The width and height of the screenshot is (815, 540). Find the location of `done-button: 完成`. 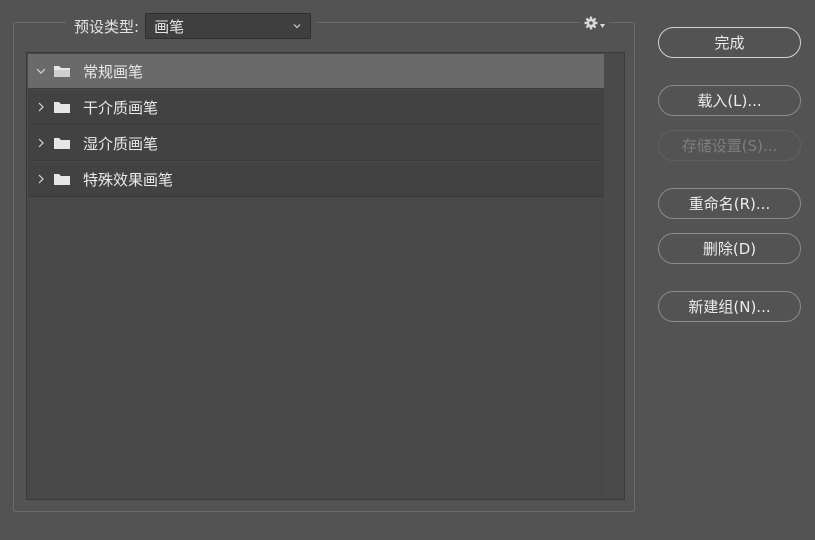

done-button: 完成 is located at coordinates (729, 42).